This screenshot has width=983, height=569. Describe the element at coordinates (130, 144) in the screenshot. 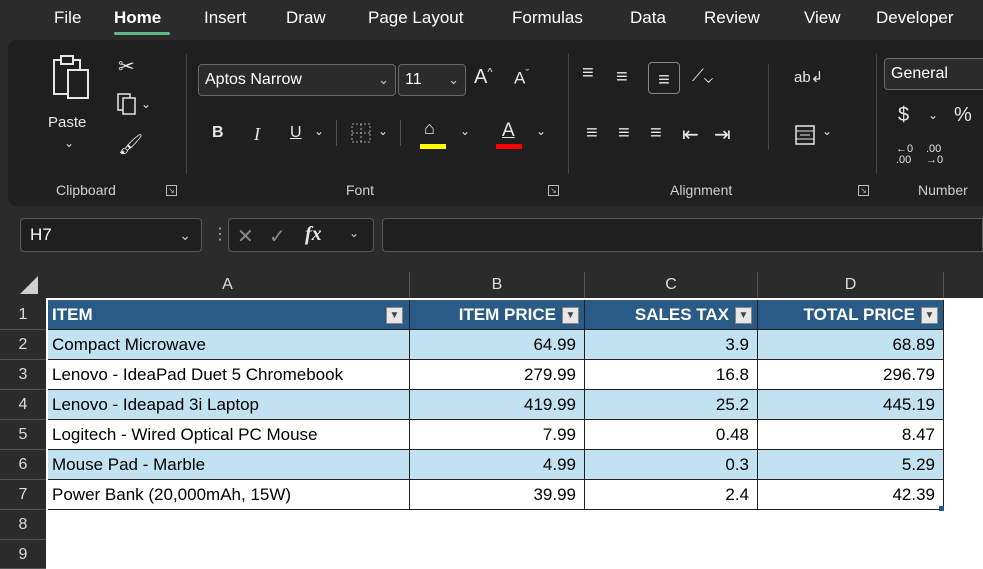

I see `format-painter-icon: 🖌` at that location.